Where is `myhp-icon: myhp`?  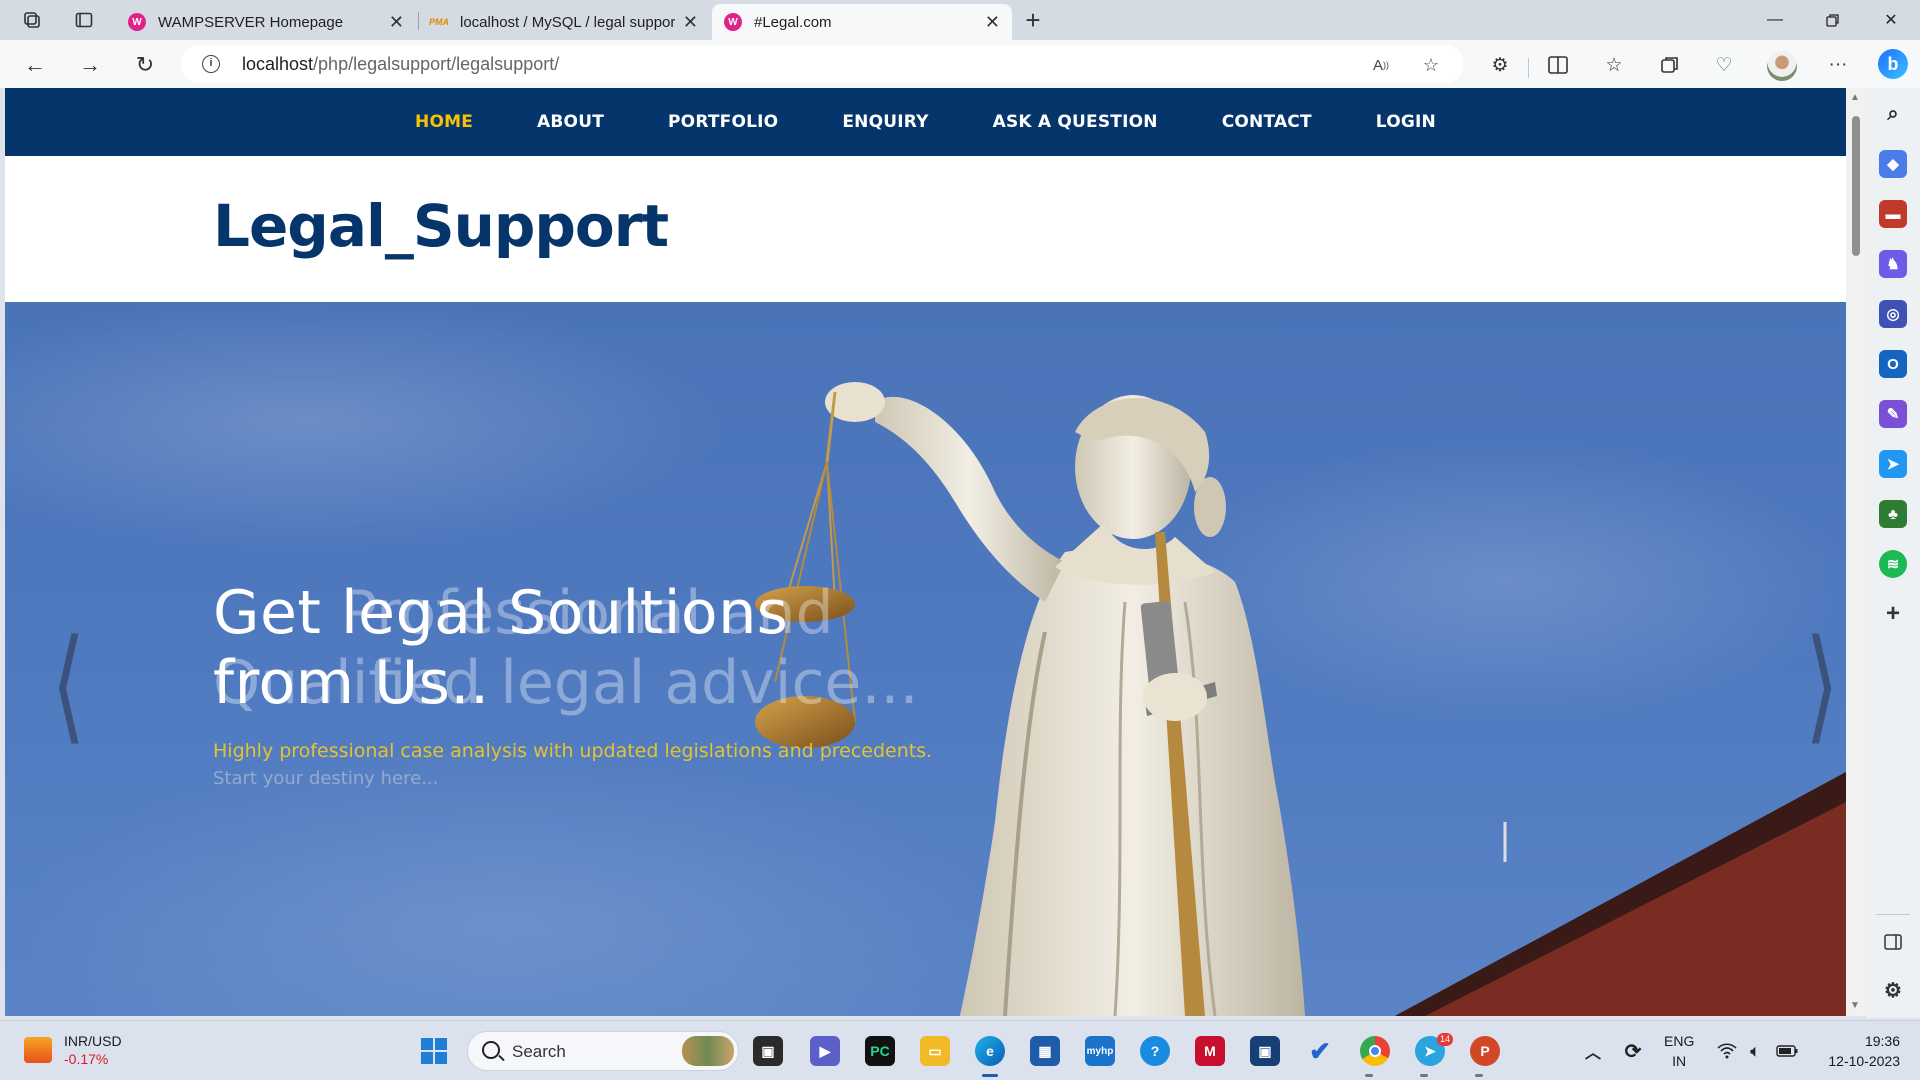 myhp-icon: myhp is located at coordinates (1100, 1051).